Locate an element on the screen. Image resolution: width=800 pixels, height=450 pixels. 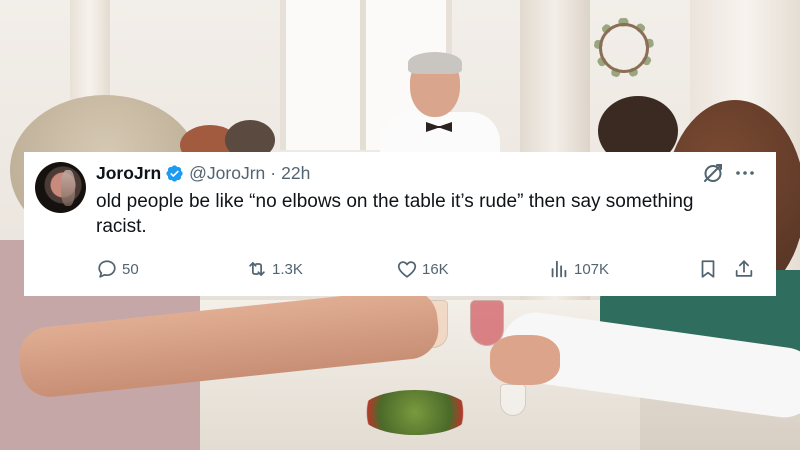
bookmark-button is located at coordinates (708, 269).